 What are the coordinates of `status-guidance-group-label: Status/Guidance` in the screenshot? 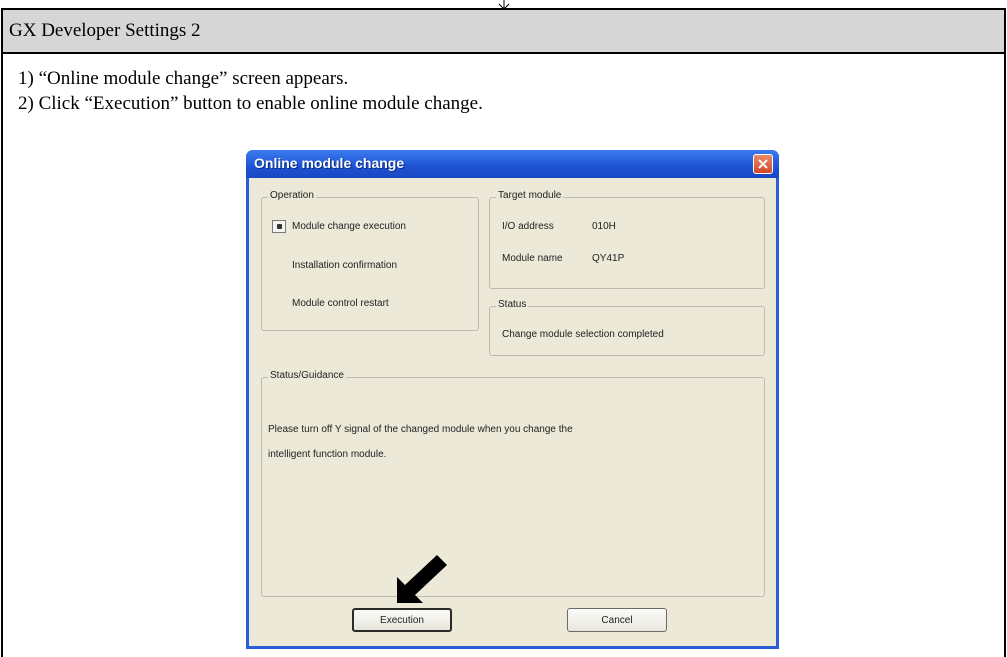 It's located at (307, 375).